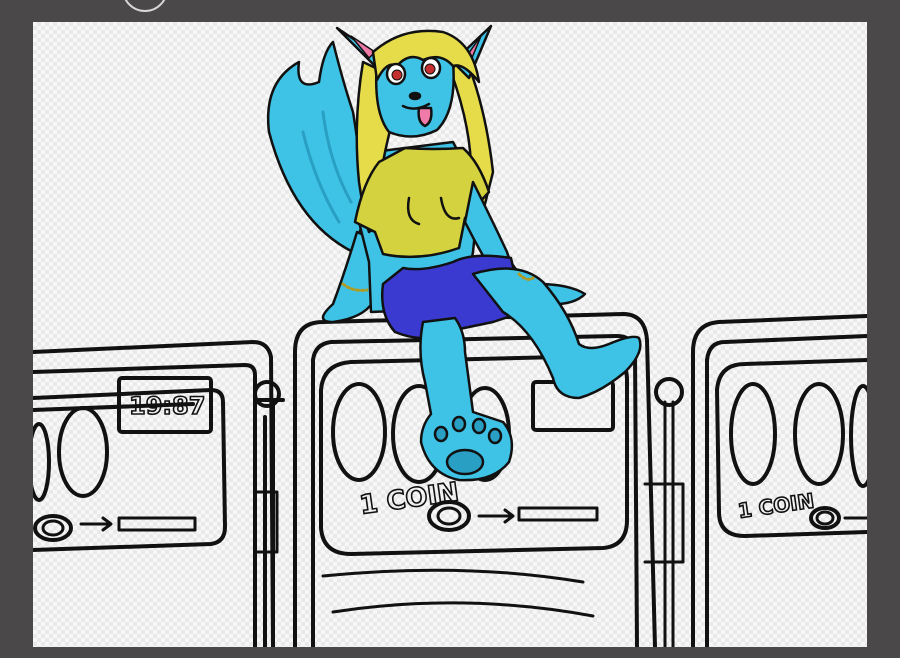 The height and width of the screenshot is (658, 900). Describe the element at coordinates (775, 506) in the screenshot. I see `machine-right-label: 1 COIN` at that location.